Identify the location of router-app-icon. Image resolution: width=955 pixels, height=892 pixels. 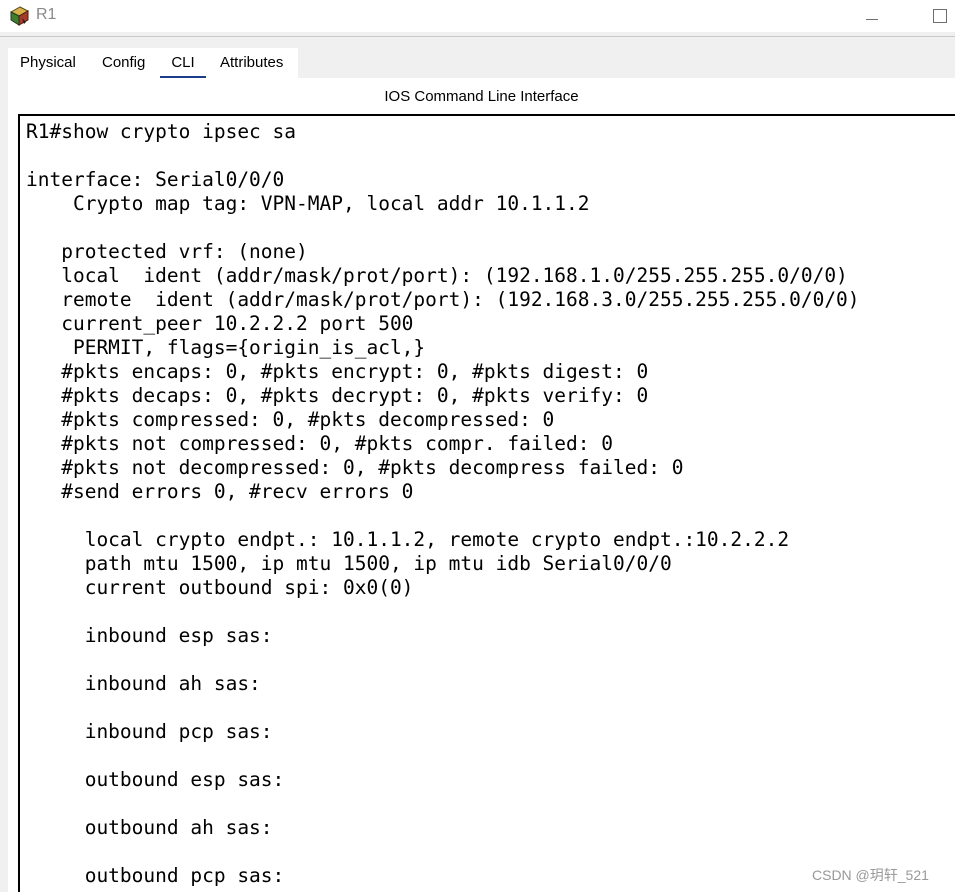
(20, 16).